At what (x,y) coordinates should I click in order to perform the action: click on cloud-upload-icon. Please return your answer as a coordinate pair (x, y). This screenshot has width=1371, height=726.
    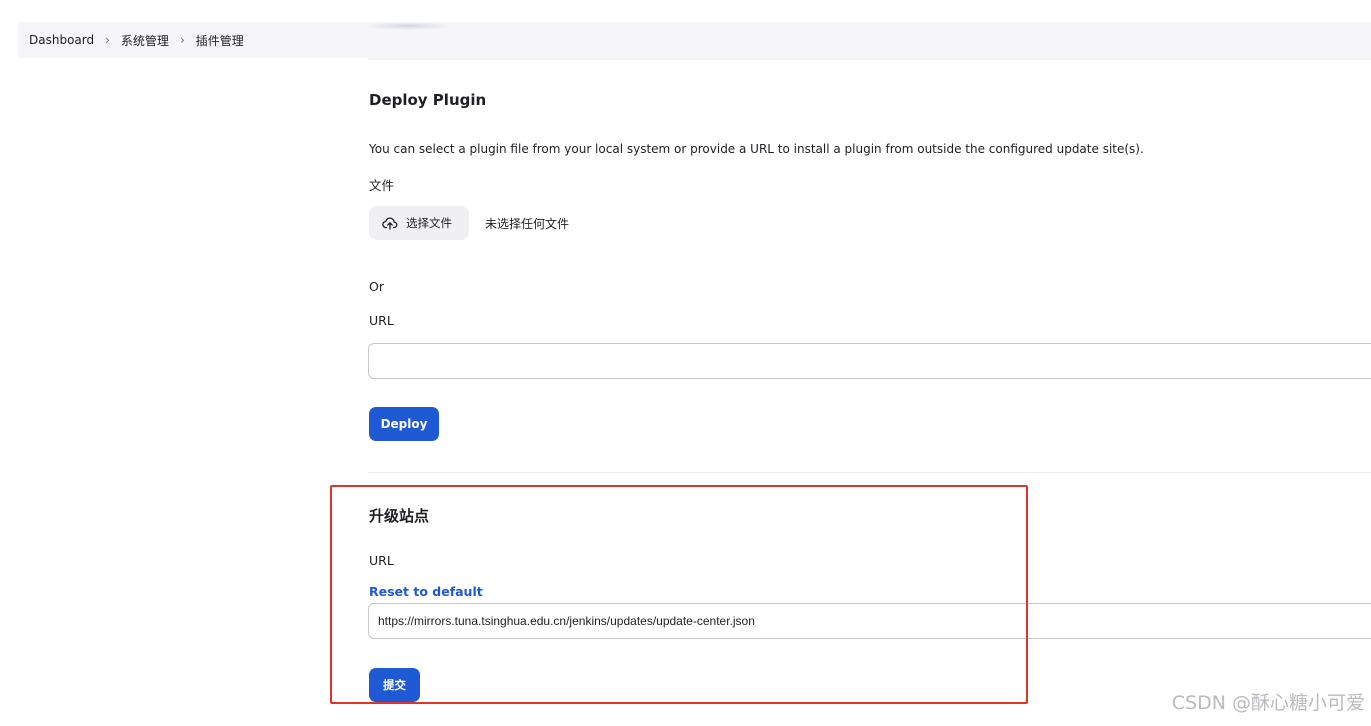
    Looking at the image, I should click on (390, 223).